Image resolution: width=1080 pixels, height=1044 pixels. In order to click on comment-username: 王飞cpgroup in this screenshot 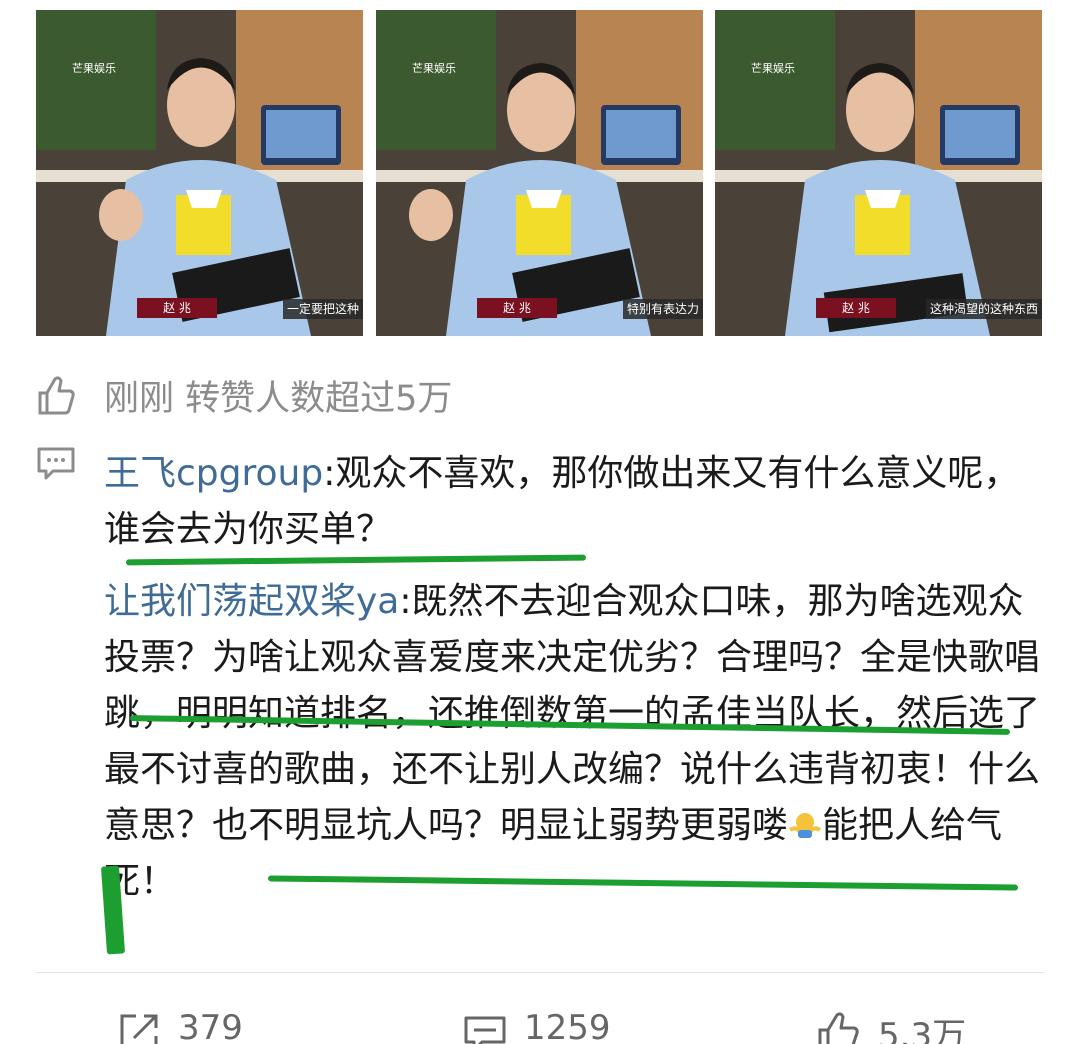, I will do `click(213, 473)`.